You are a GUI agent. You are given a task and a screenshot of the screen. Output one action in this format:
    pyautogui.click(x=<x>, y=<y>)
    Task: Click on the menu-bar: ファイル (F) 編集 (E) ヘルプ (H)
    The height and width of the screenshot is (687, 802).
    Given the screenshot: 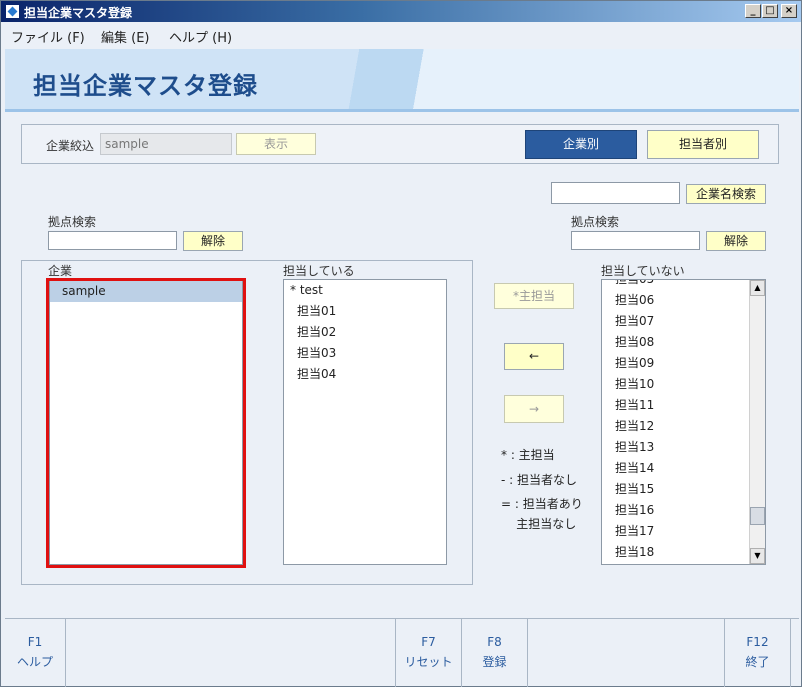 What is the action you would take?
    pyautogui.click(x=401, y=34)
    